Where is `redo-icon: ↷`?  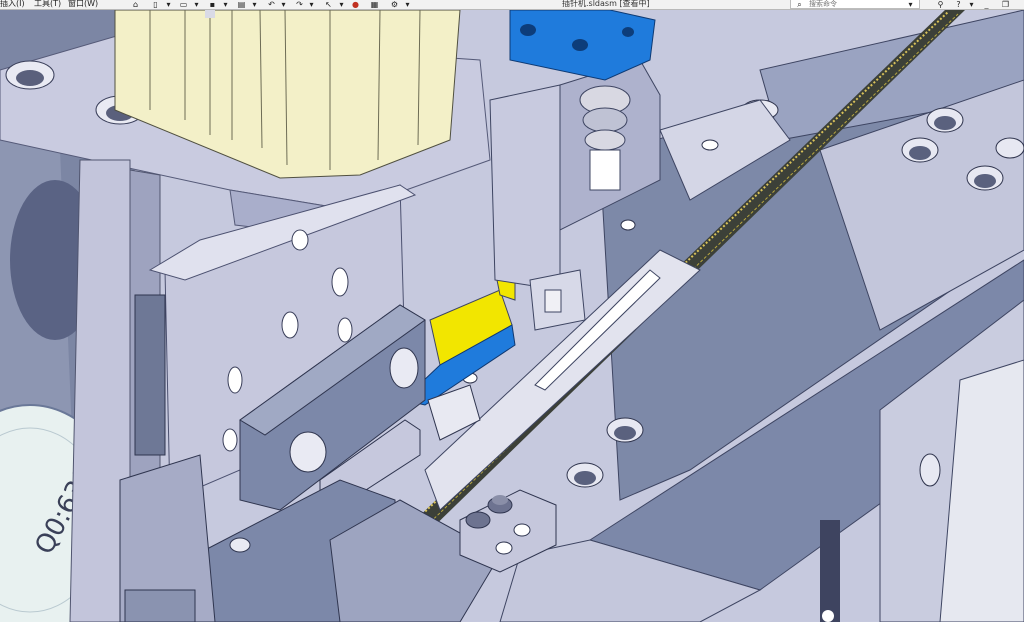 redo-icon: ↷ is located at coordinates (299, 4).